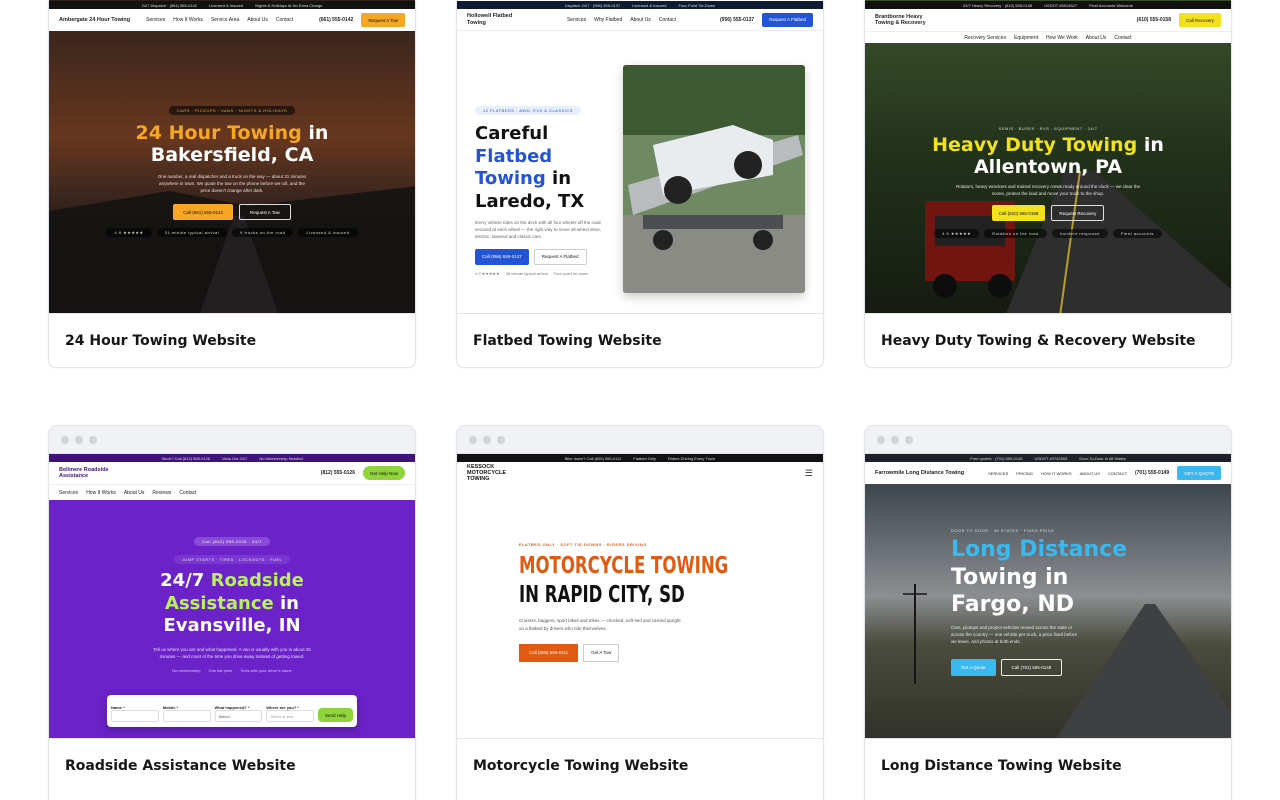  I want to click on hero-eyebrow: DOOR TO DOOR · 48 STATES · FIXED PRICE, so click(1003, 530).